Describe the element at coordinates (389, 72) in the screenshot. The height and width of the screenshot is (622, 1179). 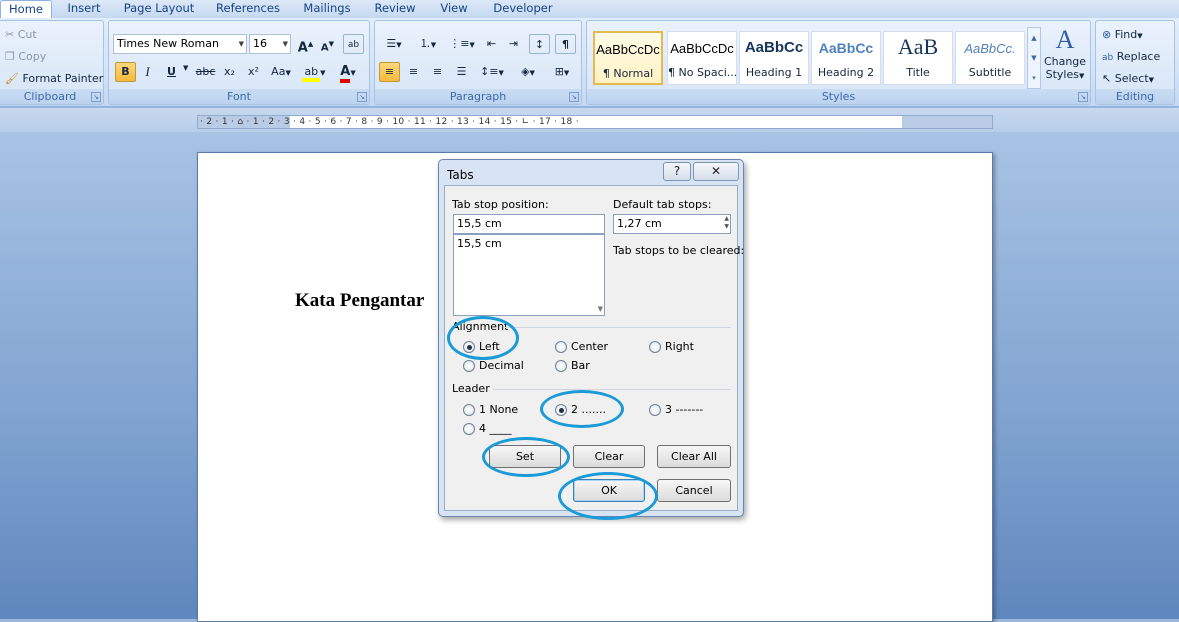
I see `align-left-icon: ≡` at that location.